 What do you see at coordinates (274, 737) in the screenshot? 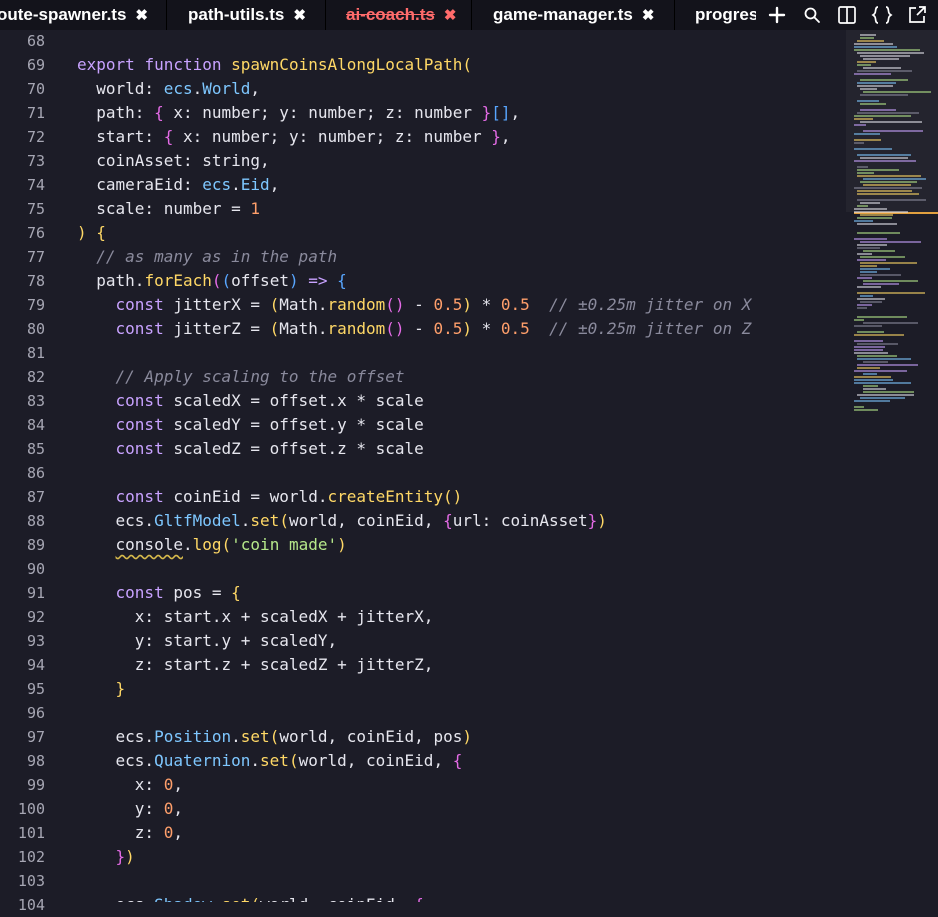
I see `code-line: ecs.Position.set(world, coinEid, pos)` at bounding box center [274, 737].